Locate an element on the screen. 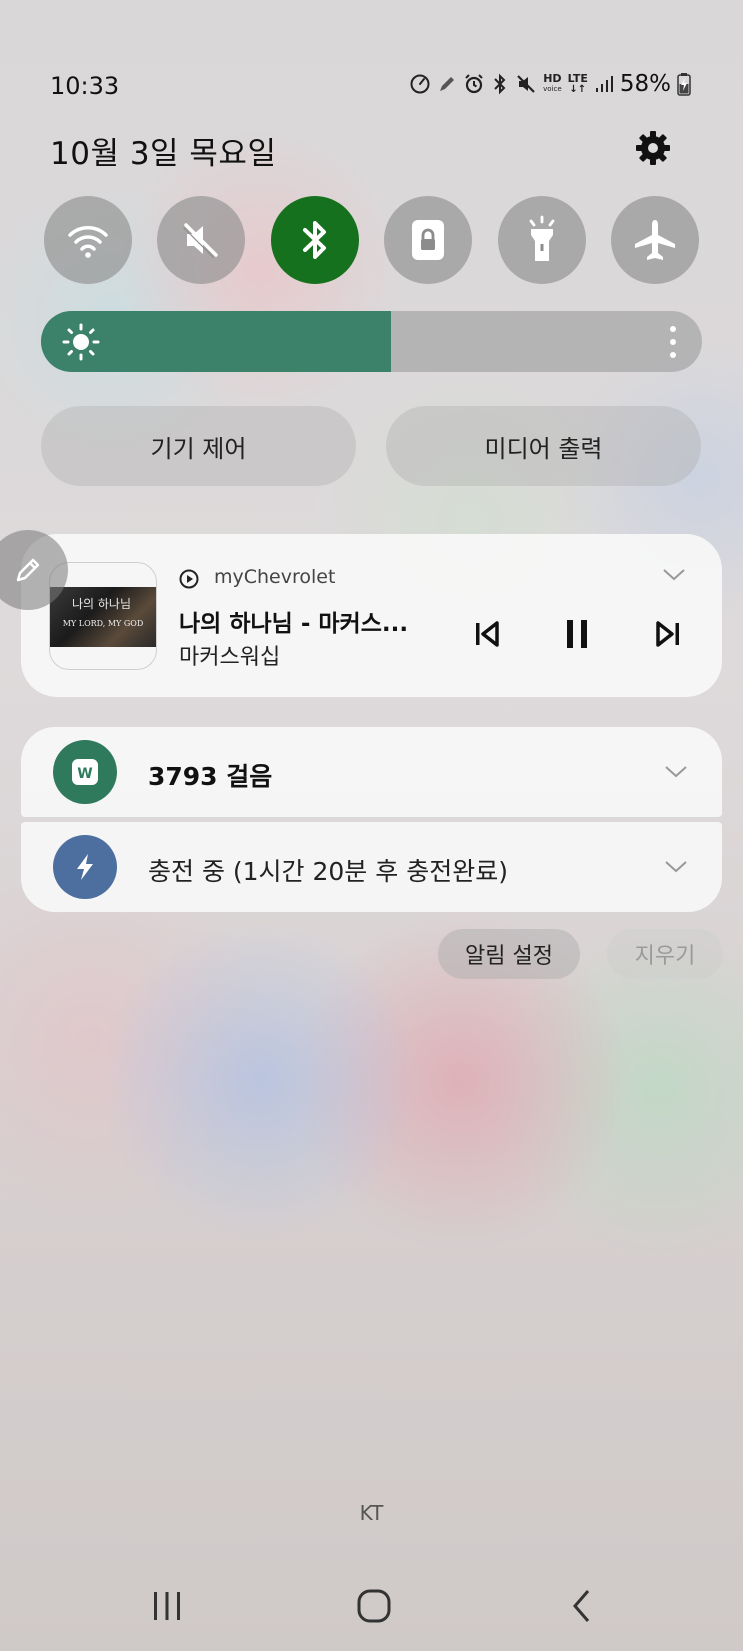 The height and width of the screenshot is (1651, 743). svg-text: W is located at coordinates (84, 774).